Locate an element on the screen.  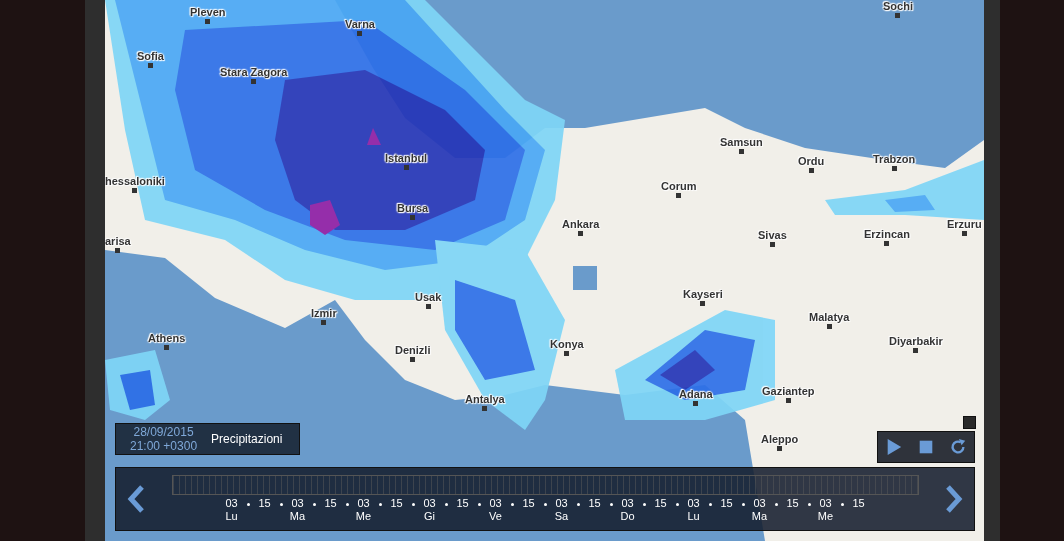
toggle-square-icon is located at coordinates (969, 422).